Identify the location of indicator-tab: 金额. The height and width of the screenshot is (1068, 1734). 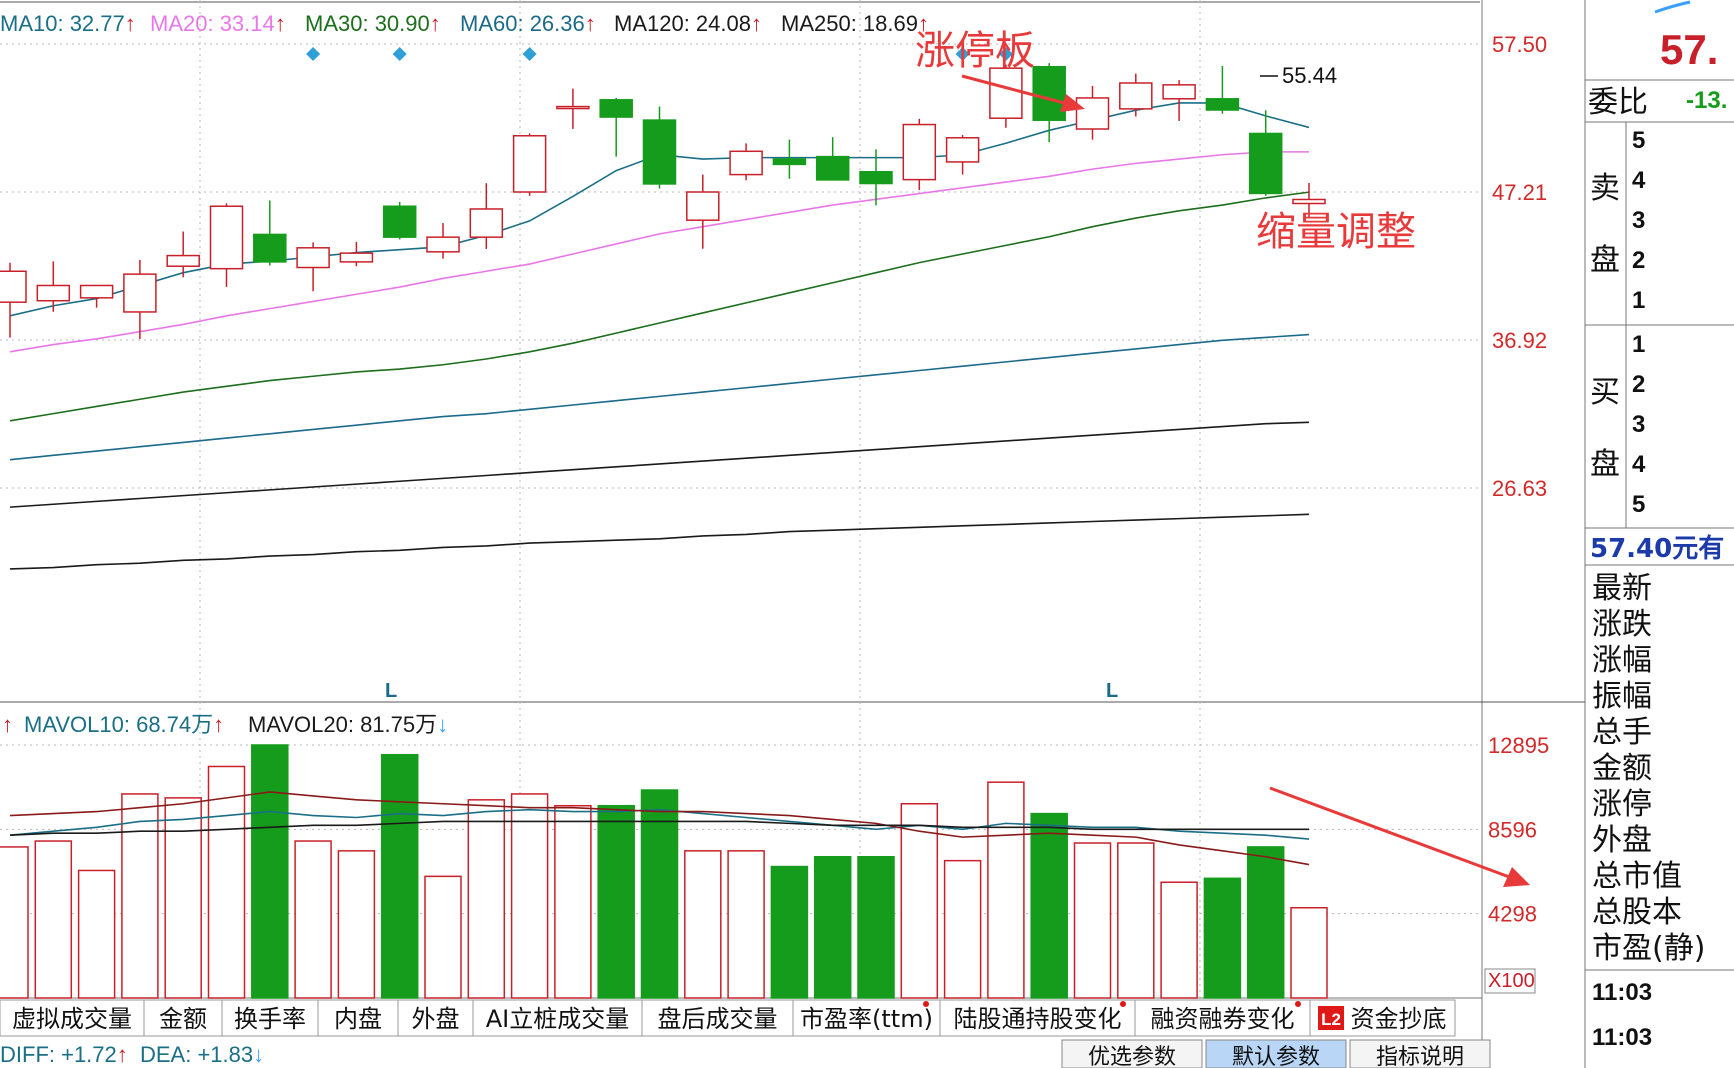
(183, 1018).